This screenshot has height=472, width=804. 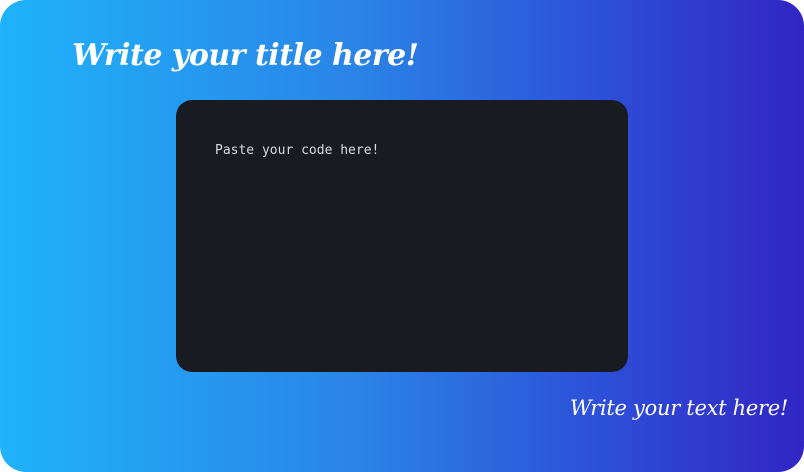 I want to click on card-title: Write your title here!, so click(x=245, y=55).